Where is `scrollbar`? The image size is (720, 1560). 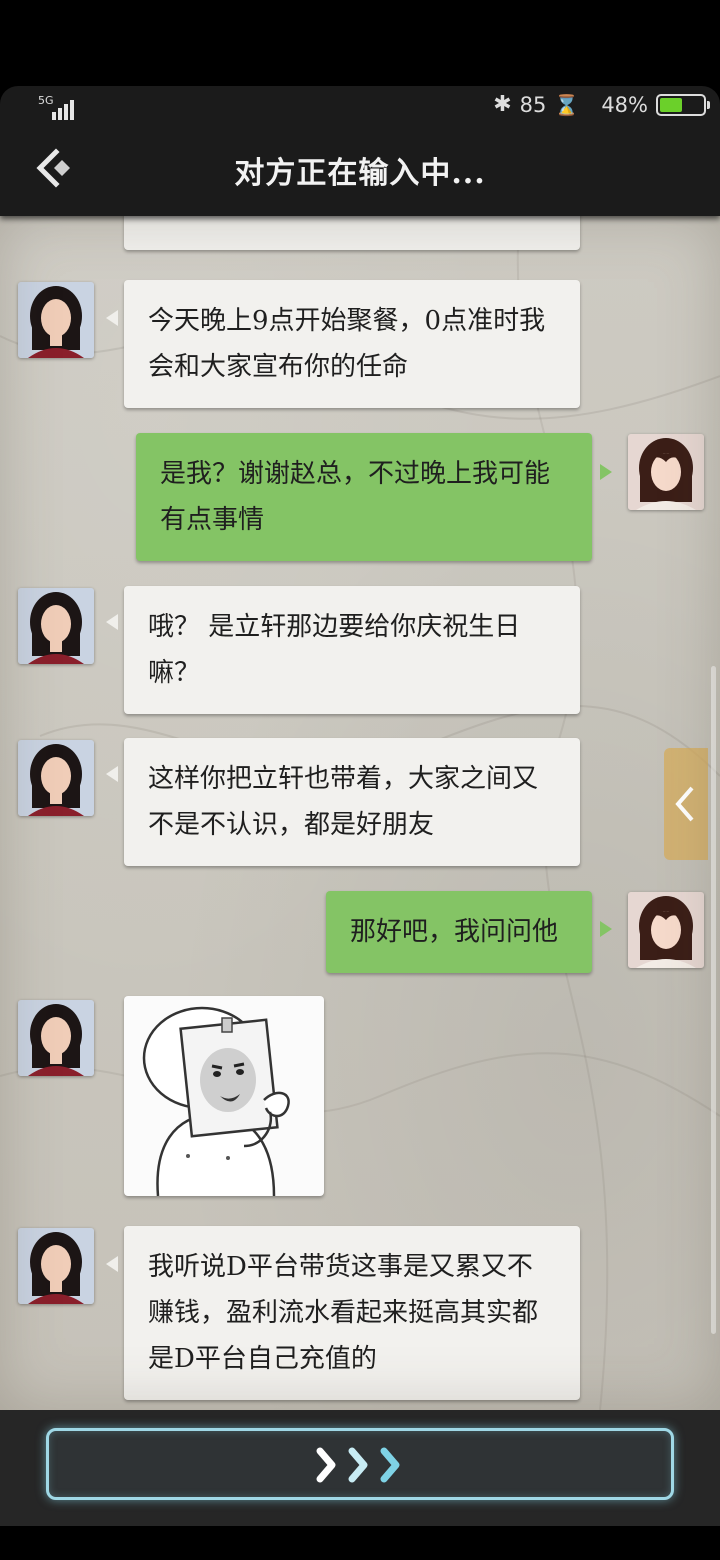 scrollbar is located at coordinates (713, 1000).